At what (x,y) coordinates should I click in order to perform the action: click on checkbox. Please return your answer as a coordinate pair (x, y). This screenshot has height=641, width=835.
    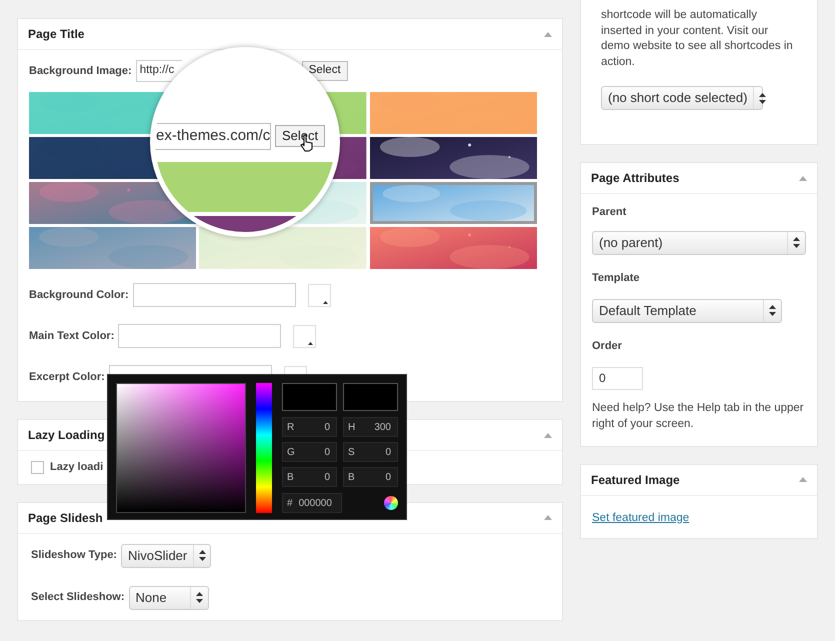
    Looking at the image, I should click on (37, 467).